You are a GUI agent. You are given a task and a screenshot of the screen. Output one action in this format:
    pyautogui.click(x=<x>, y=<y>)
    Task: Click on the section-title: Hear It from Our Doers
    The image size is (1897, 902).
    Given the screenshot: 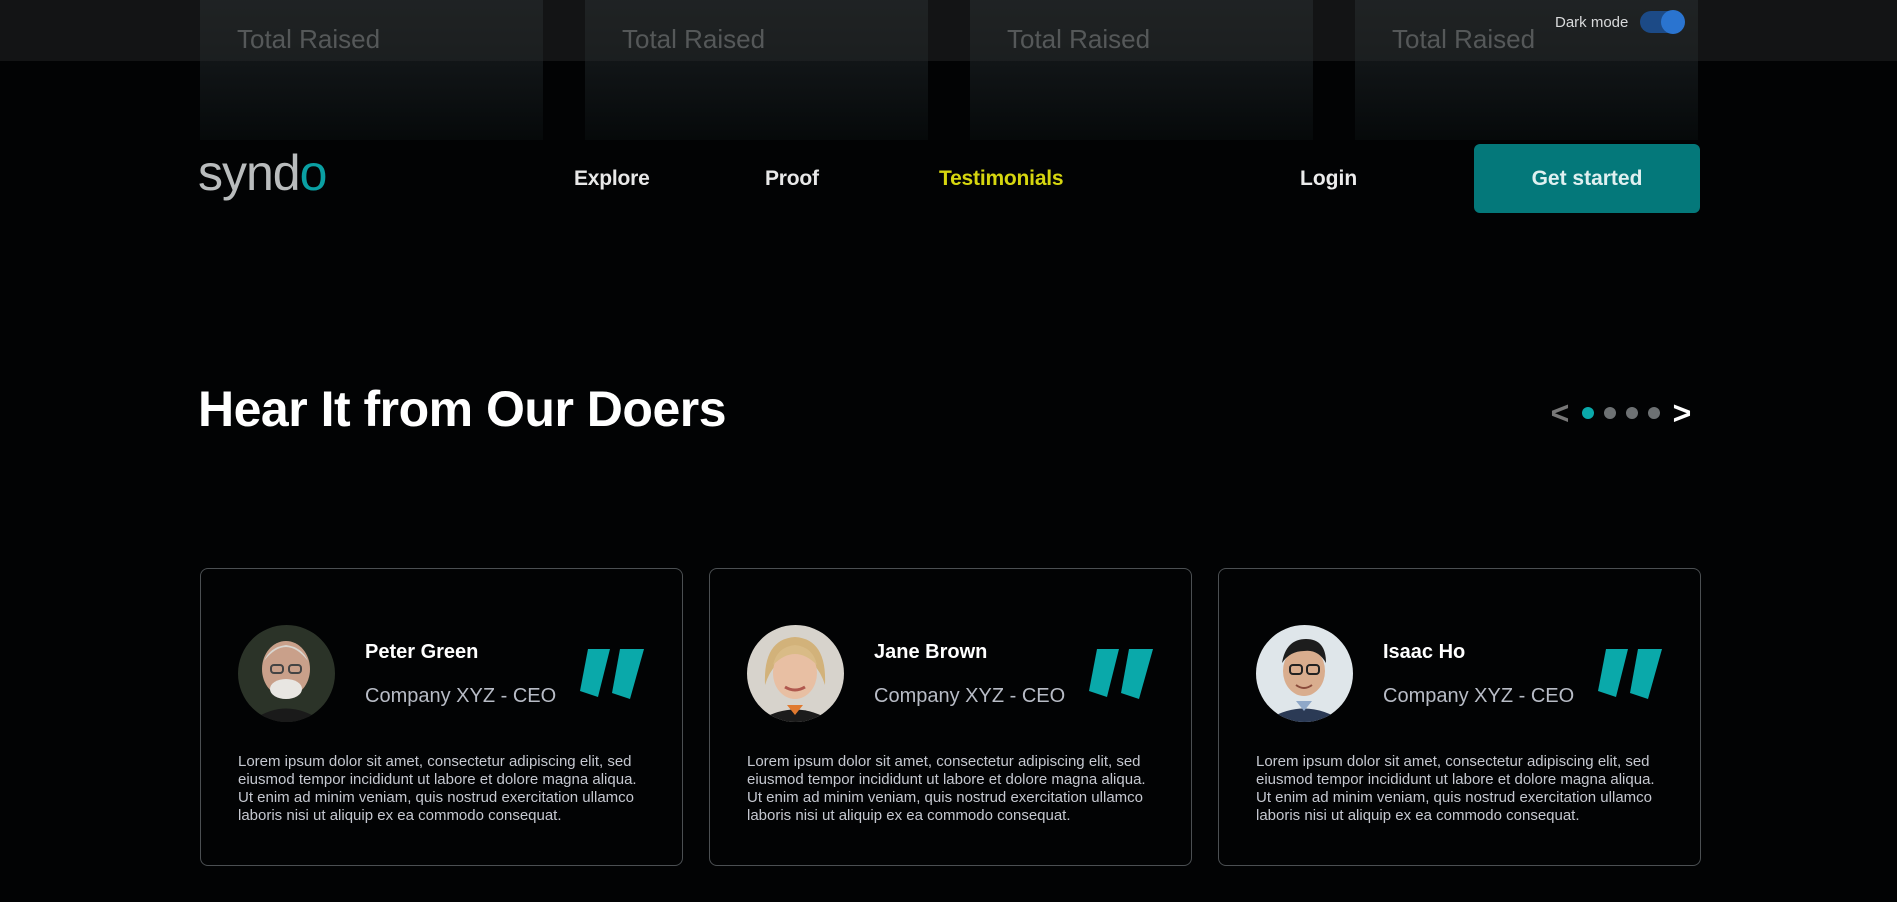 What is the action you would take?
    pyautogui.click(x=462, y=409)
    